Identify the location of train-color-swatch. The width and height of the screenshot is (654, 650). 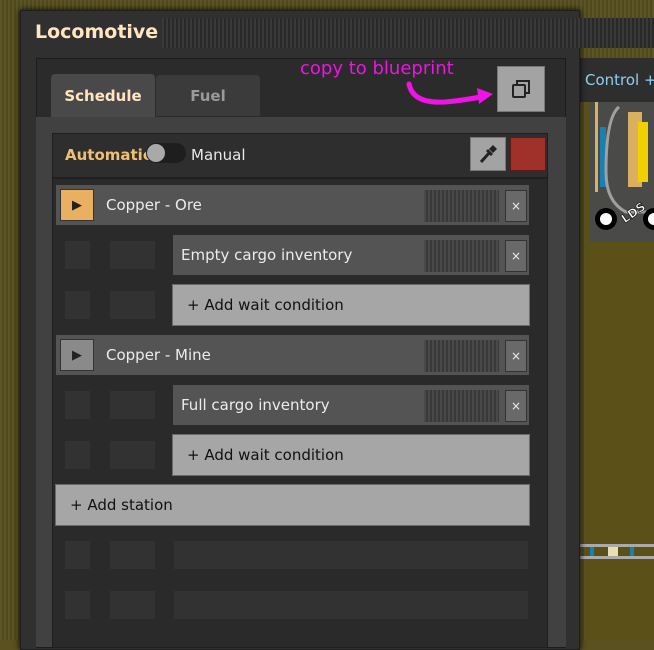
(528, 154).